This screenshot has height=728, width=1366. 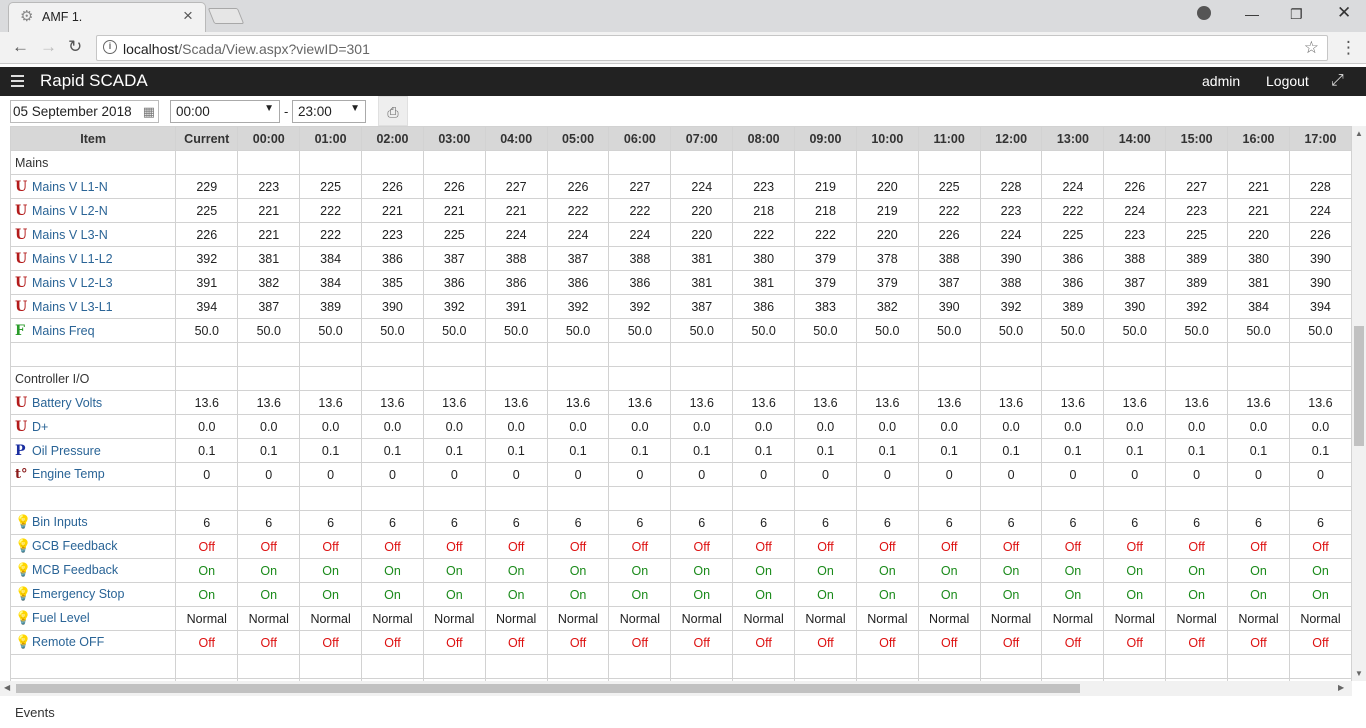 I want to click on scroll-up-icon: ▲, so click(x=1359, y=133).